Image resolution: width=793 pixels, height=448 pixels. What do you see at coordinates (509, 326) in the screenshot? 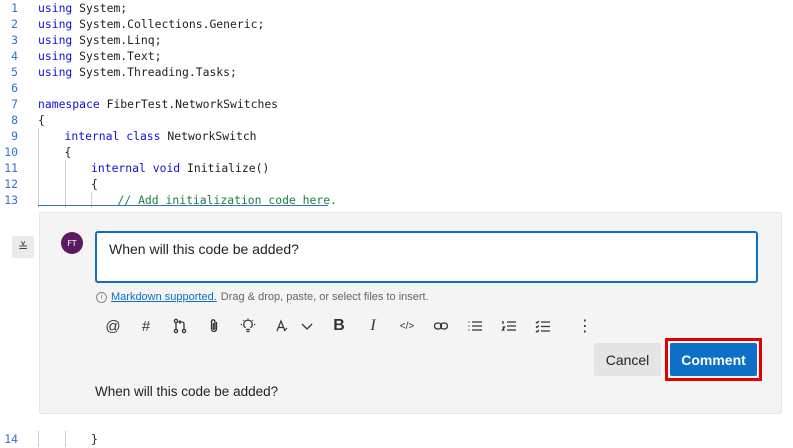
I see `numbered-list-icon` at bounding box center [509, 326].